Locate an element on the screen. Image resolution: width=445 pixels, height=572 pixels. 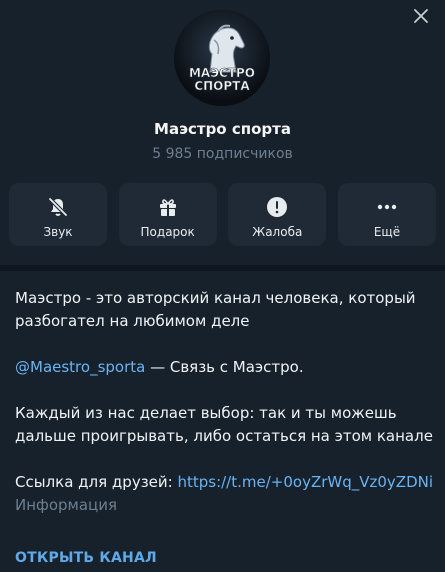
gift-button: Подарок is located at coordinates (167, 214).